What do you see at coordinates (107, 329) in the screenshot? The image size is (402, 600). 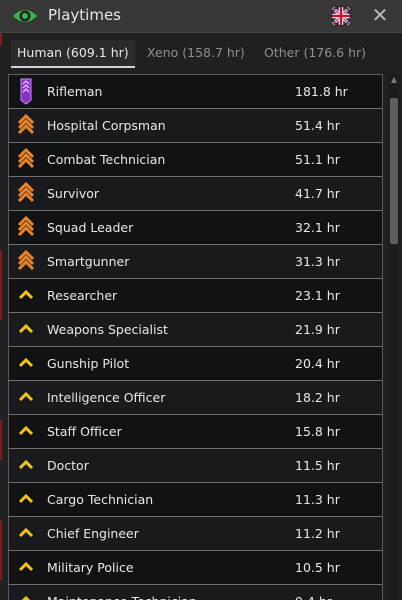 I see `job-name: Weapons Specialist` at bounding box center [107, 329].